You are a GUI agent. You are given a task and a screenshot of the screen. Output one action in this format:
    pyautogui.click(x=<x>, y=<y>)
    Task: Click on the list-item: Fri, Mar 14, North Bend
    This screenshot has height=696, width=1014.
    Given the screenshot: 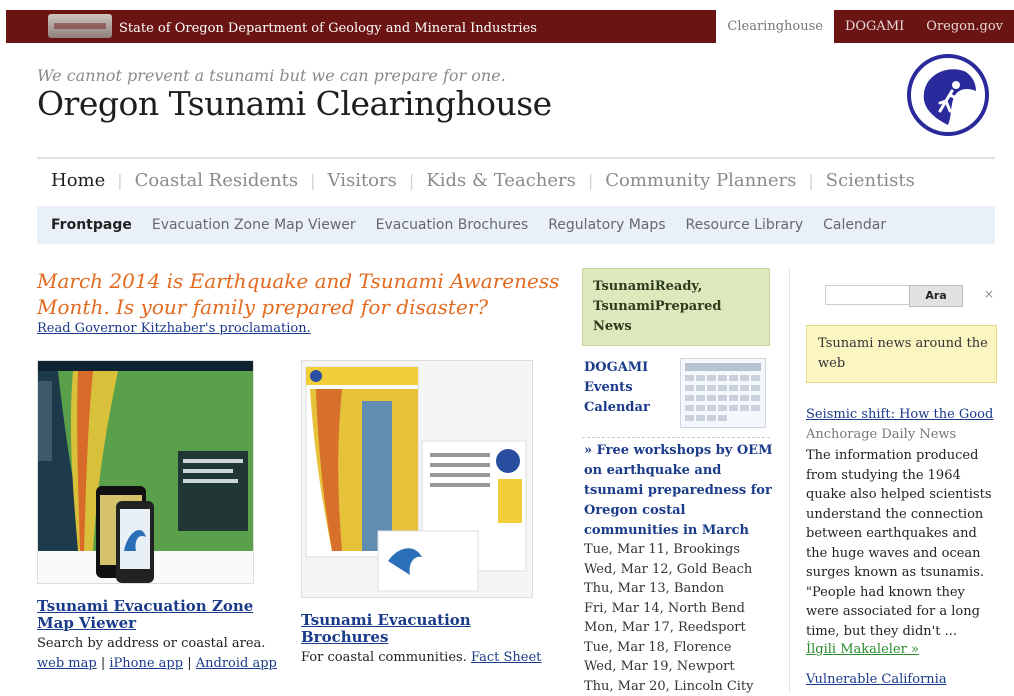 What is the action you would take?
    pyautogui.click(x=669, y=609)
    